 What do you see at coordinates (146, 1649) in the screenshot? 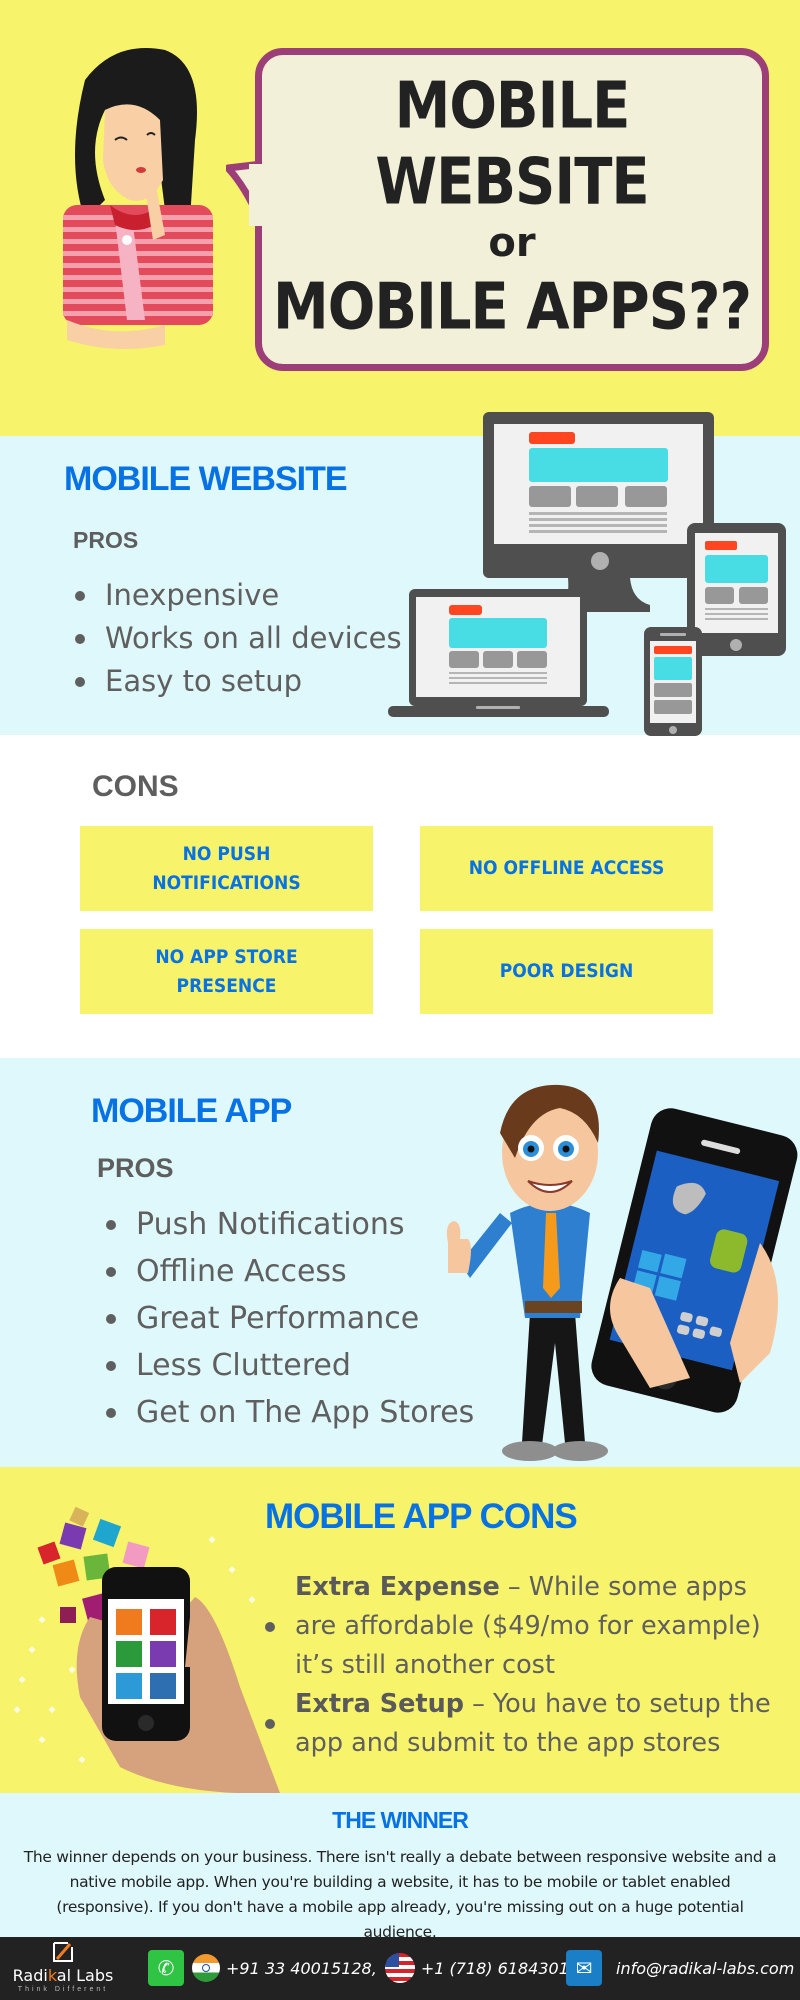
I see `hand-holding-phone-illustration` at bounding box center [146, 1649].